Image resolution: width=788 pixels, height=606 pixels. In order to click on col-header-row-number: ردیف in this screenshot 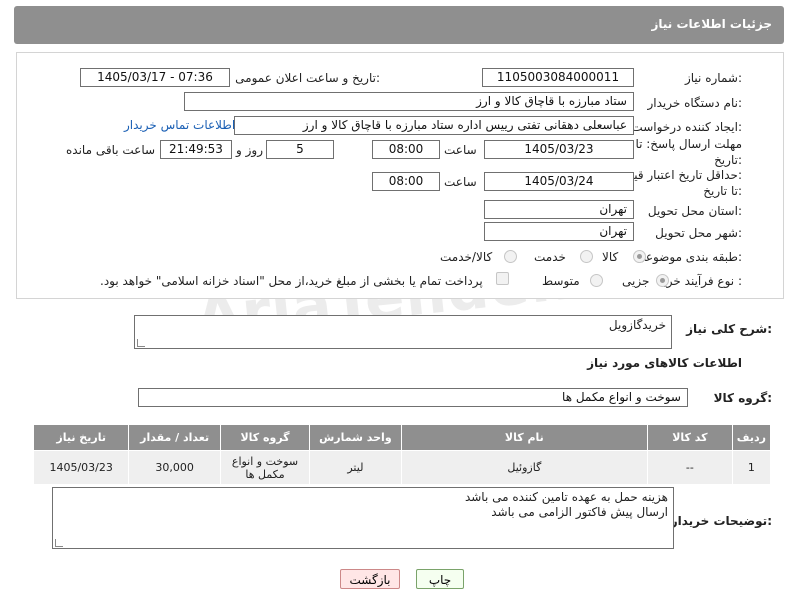, I will do `click(751, 437)`.